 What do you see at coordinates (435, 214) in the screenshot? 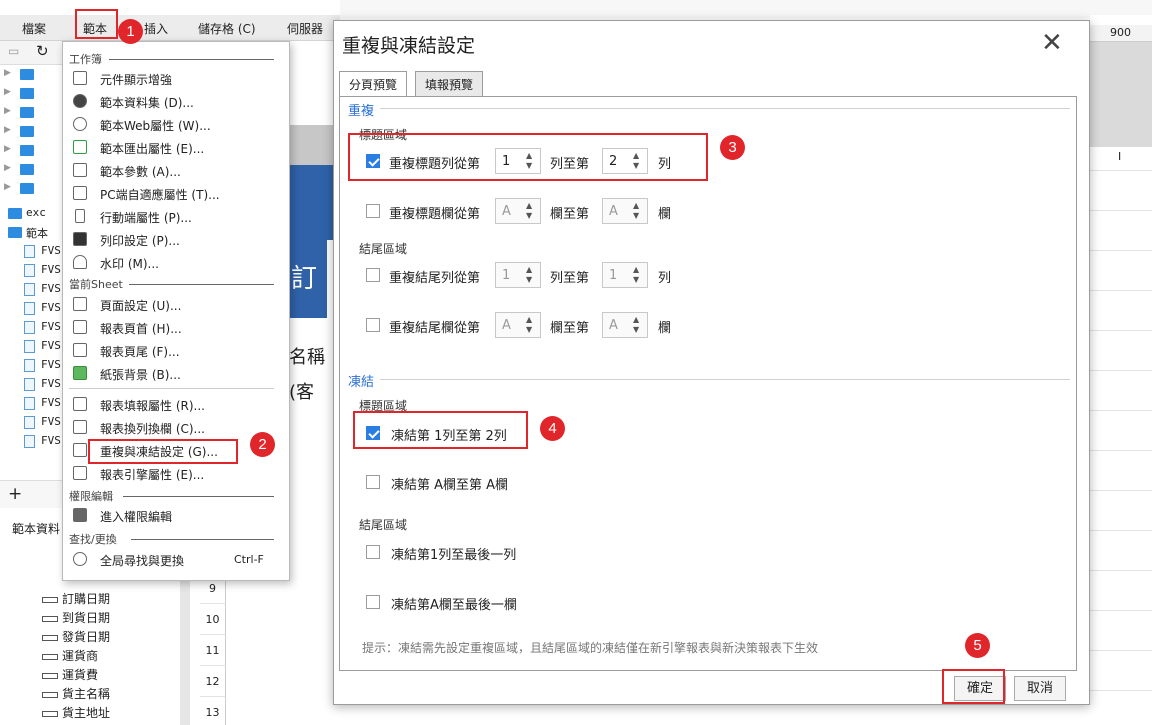
I see `repeat-header-cols-label: 重複標題欄從第` at bounding box center [435, 214].